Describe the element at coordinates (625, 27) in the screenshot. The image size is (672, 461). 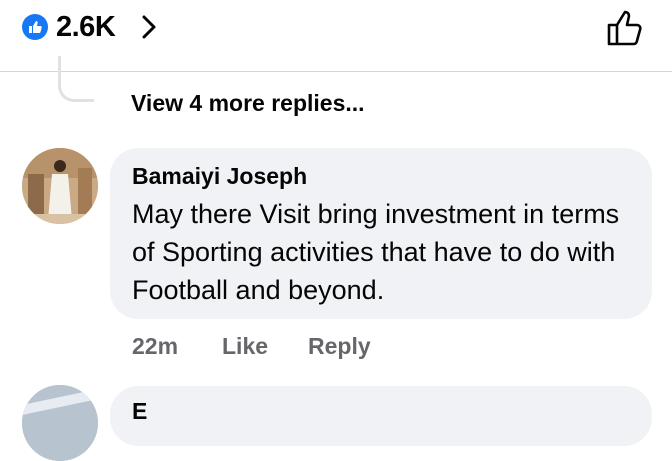
I see `like-button-icon` at that location.